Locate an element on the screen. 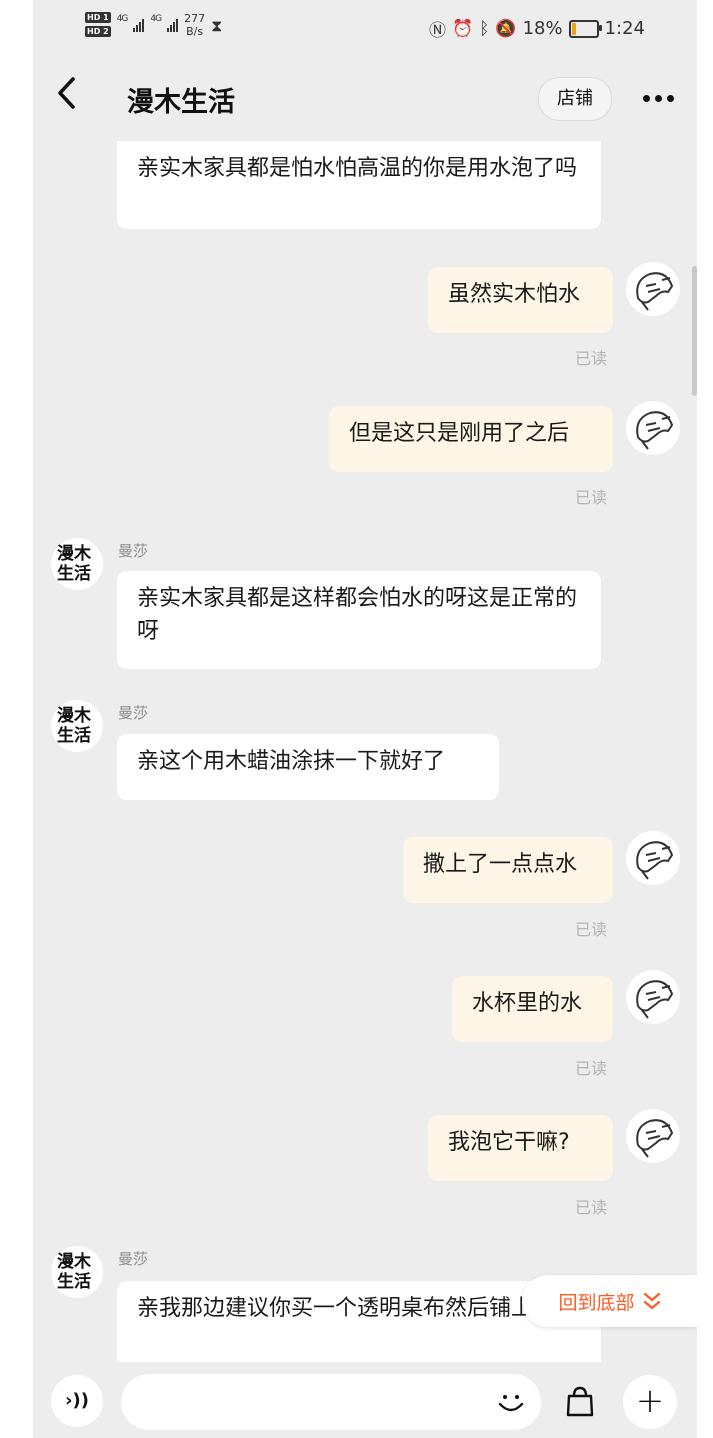 Image resolution: width=713 pixels, height=1438 pixels. double-chevron-down-icon is located at coordinates (651, 1301).